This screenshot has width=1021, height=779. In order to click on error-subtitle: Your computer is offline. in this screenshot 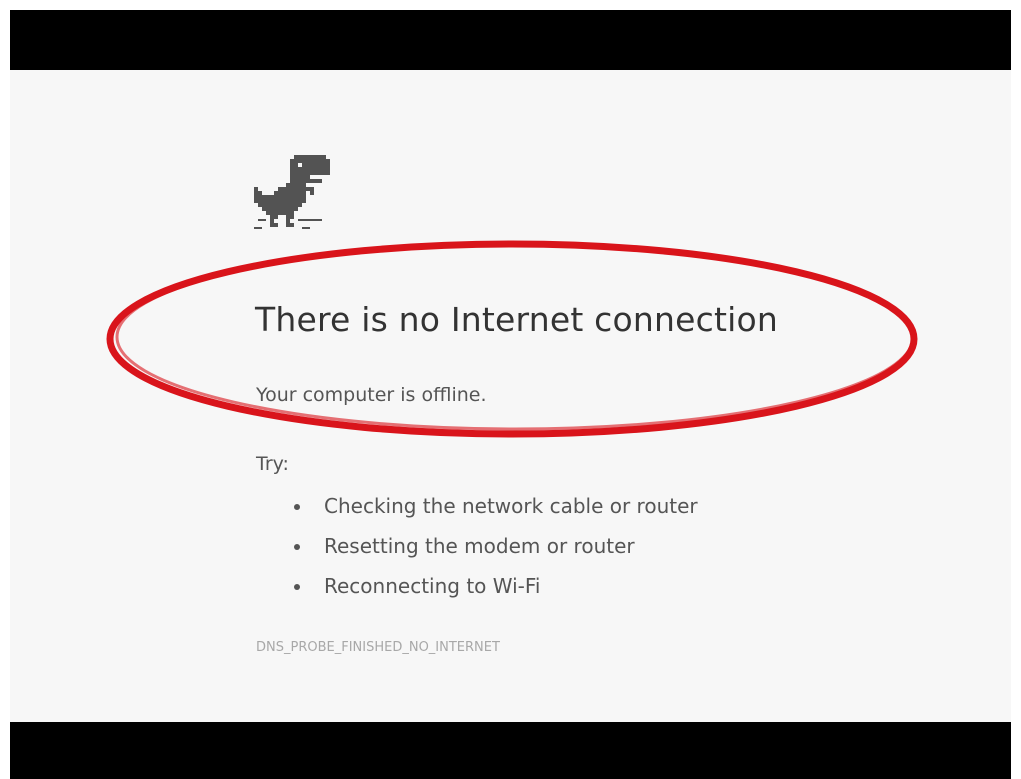, I will do `click(371, 395)`.